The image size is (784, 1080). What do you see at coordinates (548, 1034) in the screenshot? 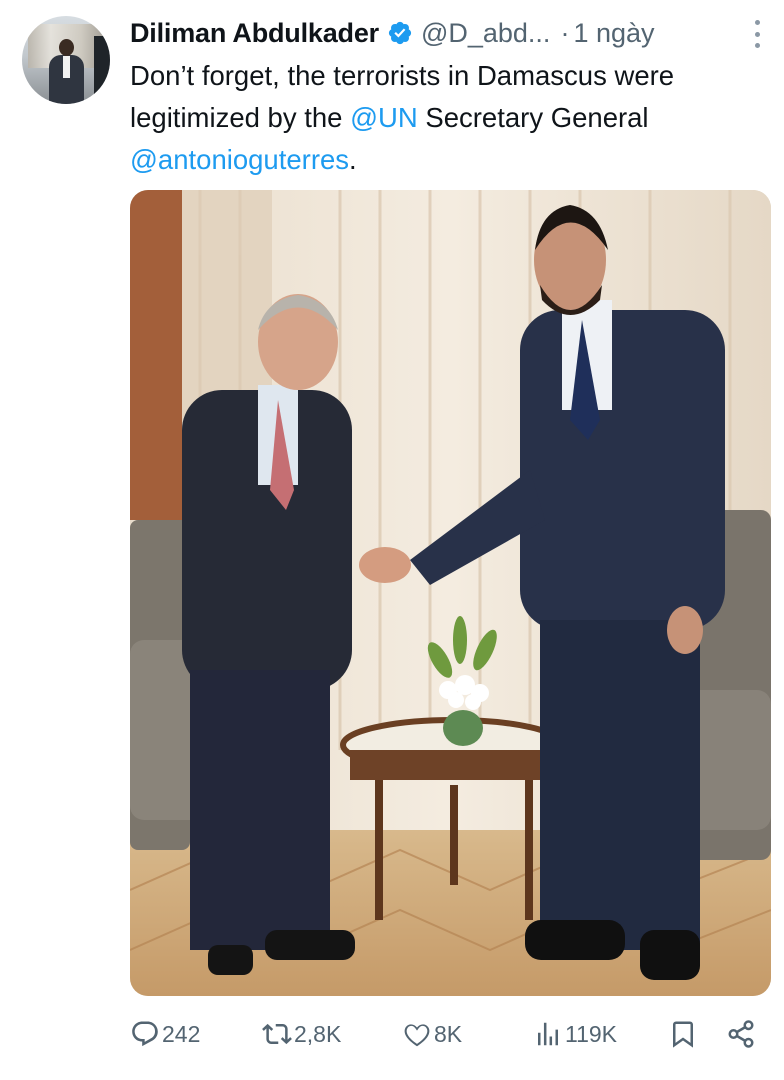
I see `views-icon` at bounding box center [548, 1034].